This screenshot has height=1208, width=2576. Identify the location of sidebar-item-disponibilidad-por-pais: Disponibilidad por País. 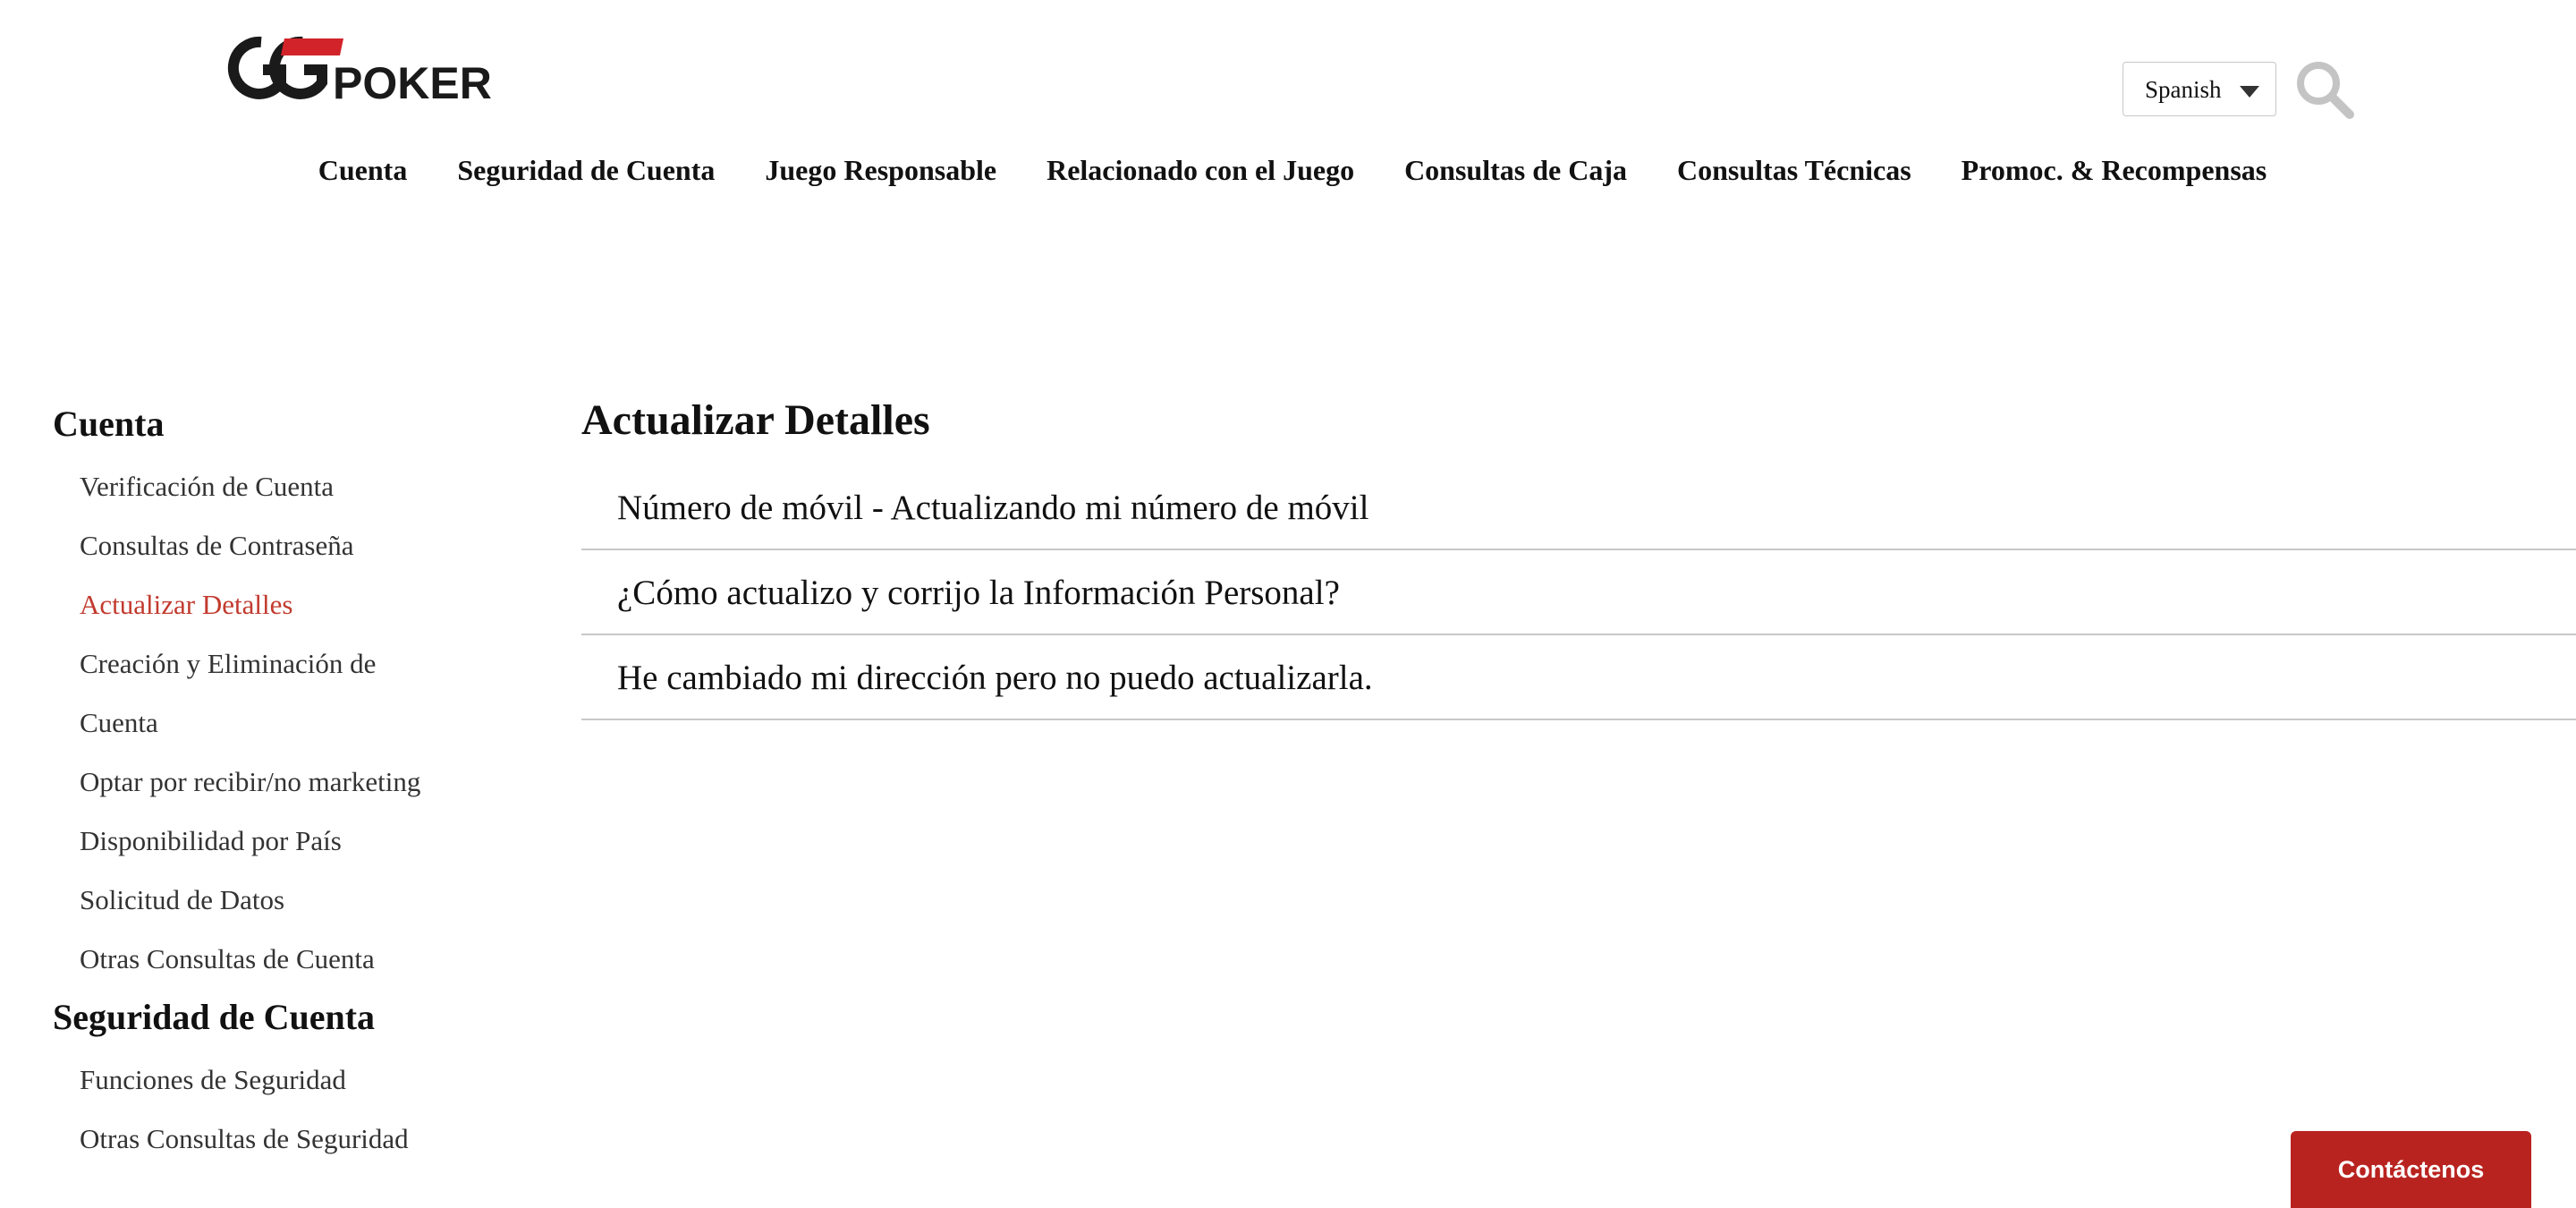
(285, 842).